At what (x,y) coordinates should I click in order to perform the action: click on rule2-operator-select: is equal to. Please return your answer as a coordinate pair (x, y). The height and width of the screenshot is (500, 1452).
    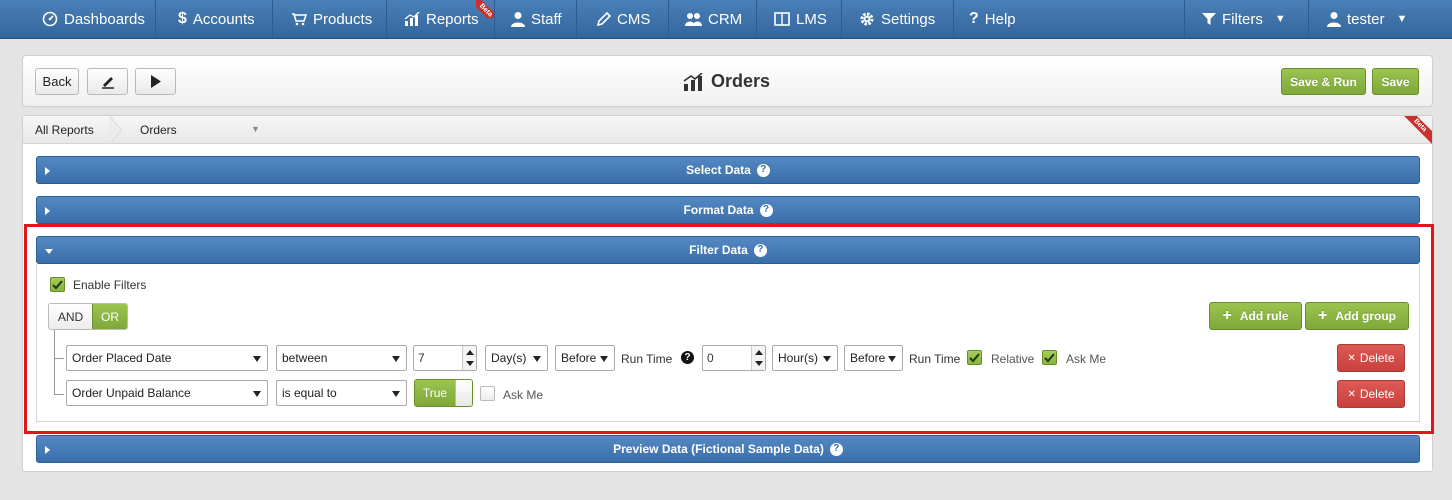
    Looking at the image, I should click on (341, 393).